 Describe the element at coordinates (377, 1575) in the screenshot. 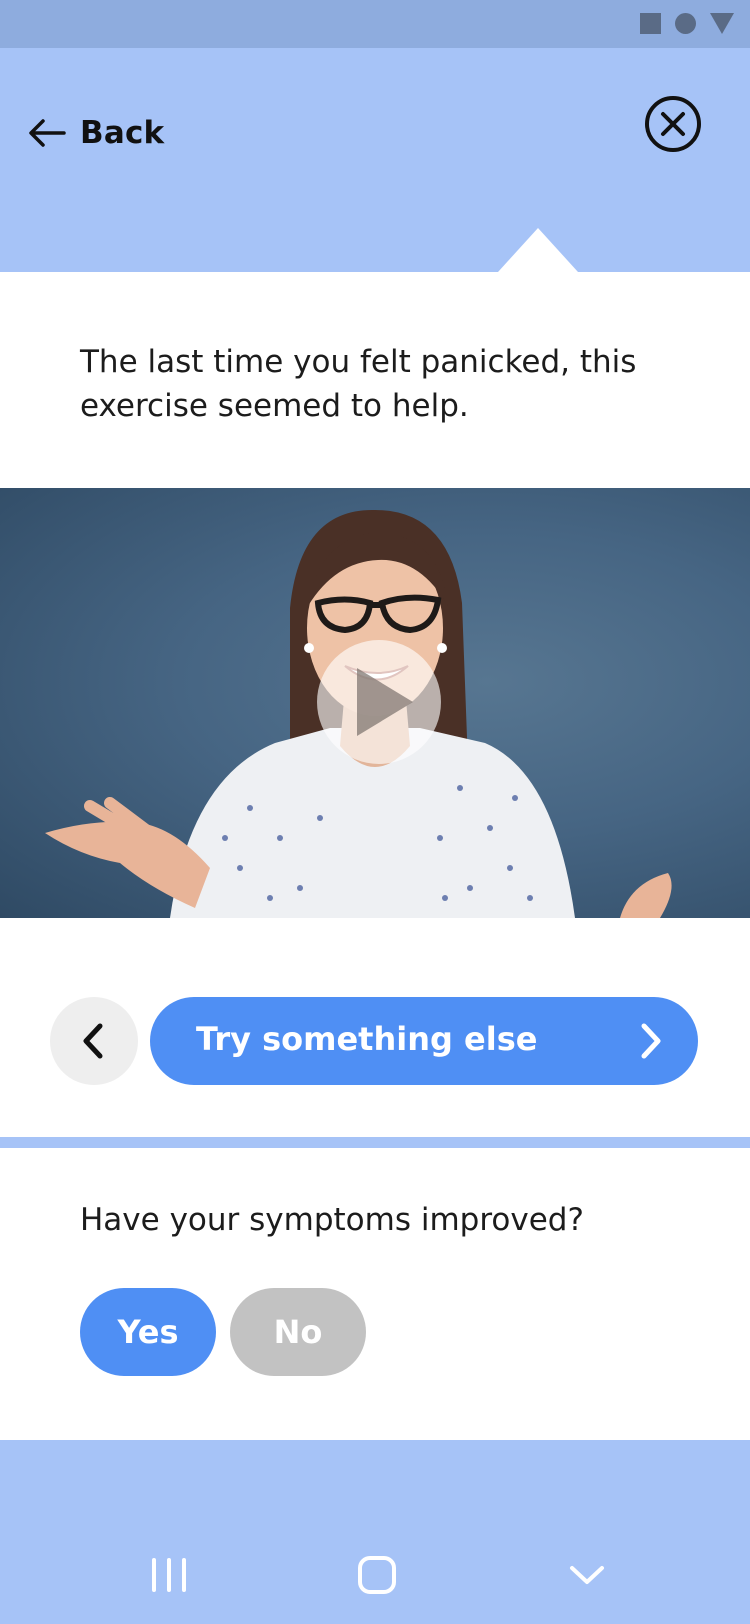

I see `home-icon` at that location.